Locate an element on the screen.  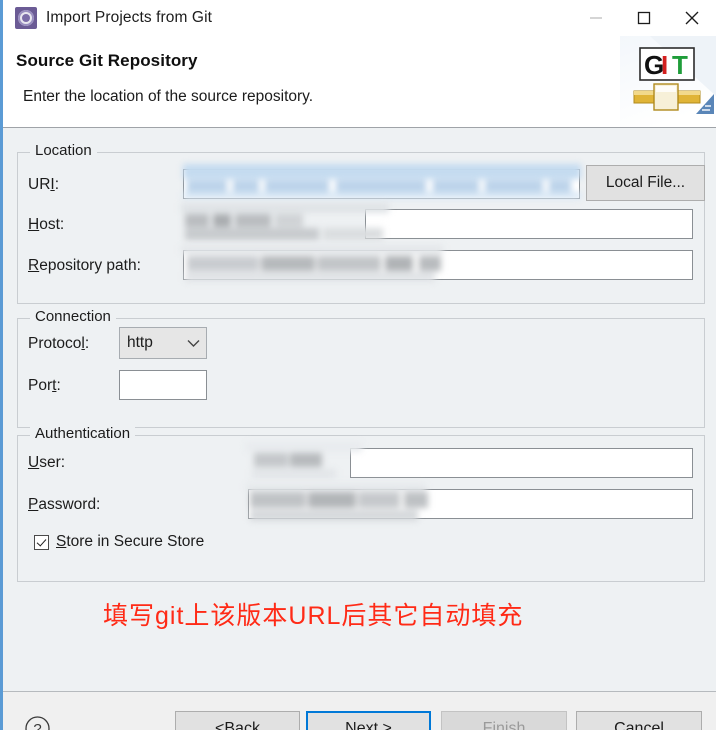
cancel-button: Cancel is located at coordinates (639, 720).